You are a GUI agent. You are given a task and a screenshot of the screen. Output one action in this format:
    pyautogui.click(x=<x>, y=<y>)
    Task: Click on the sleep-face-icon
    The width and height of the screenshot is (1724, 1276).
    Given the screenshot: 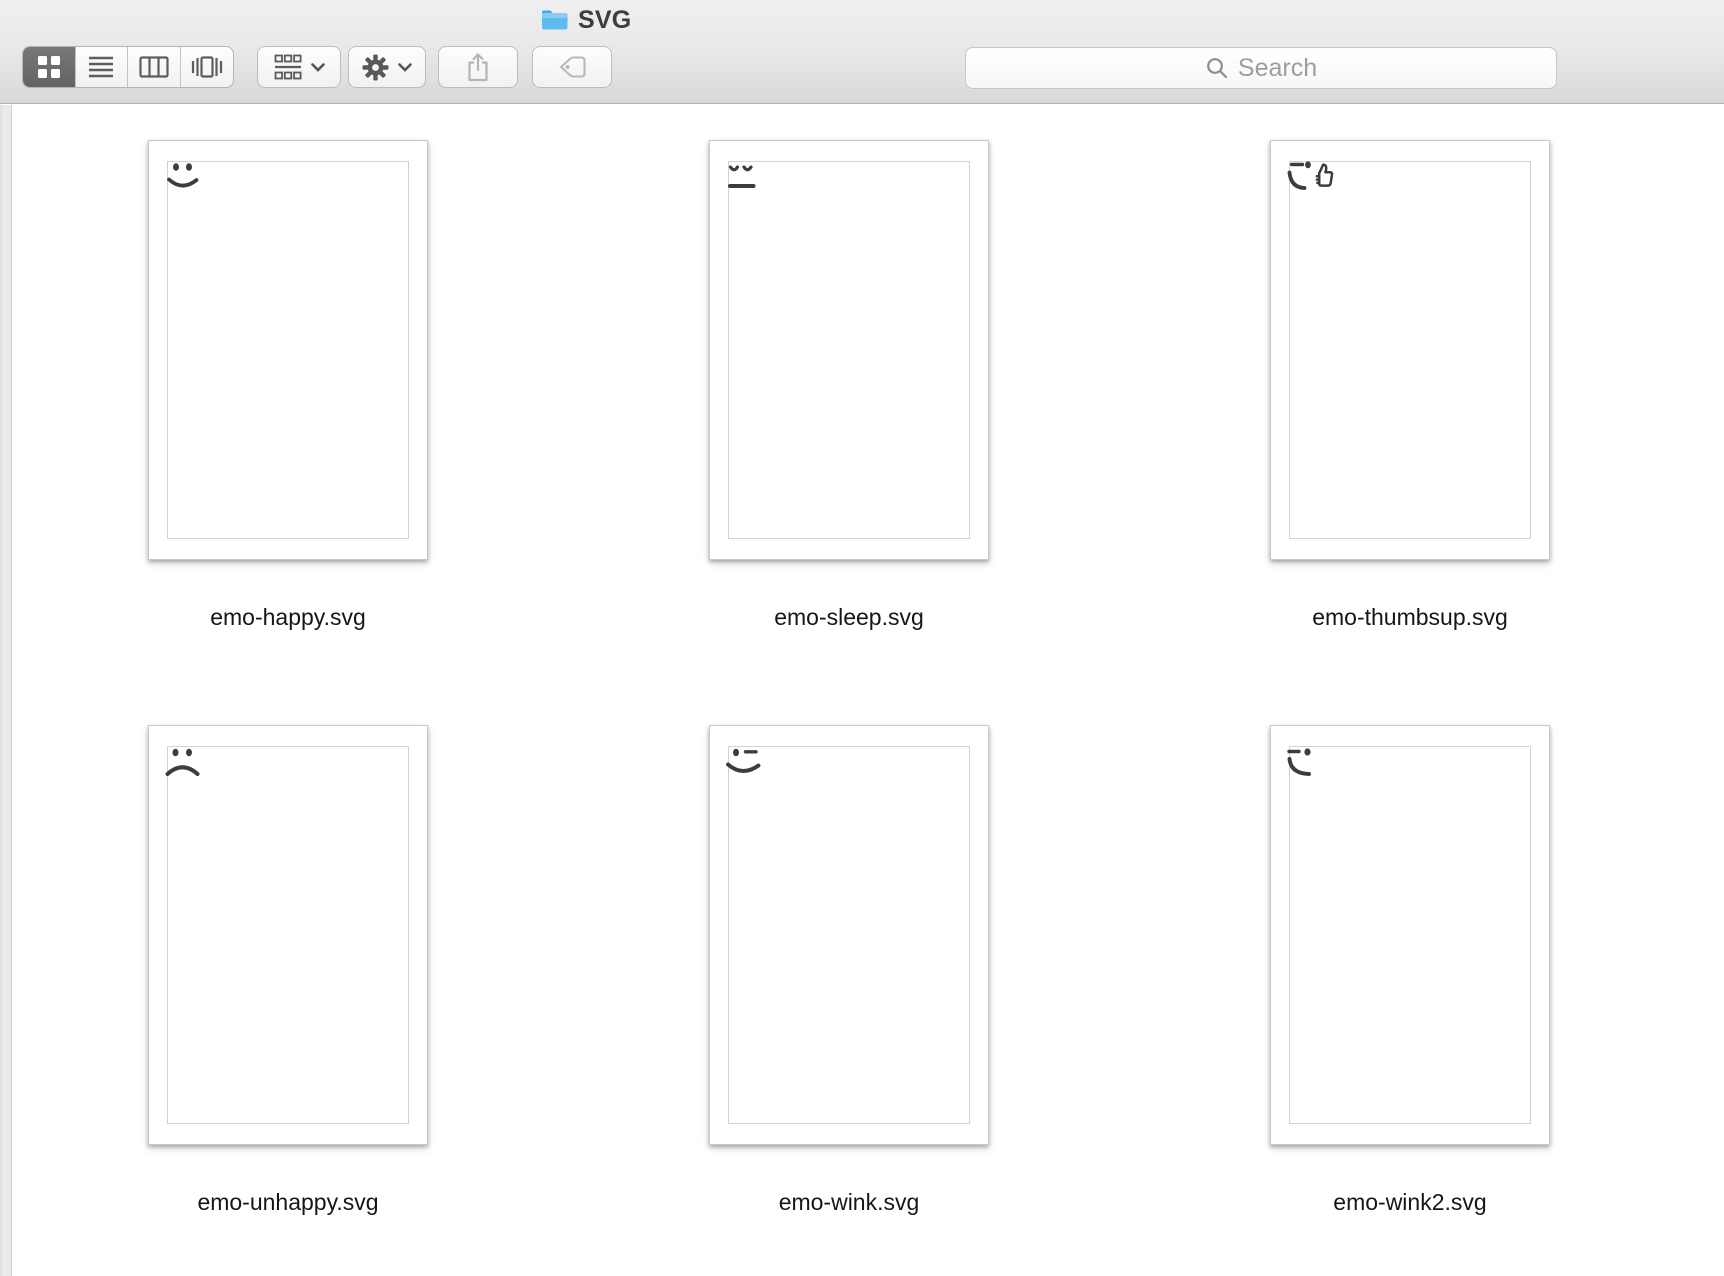 What is the action you would take?
    pyautogui.click(x=742, y=176)
    